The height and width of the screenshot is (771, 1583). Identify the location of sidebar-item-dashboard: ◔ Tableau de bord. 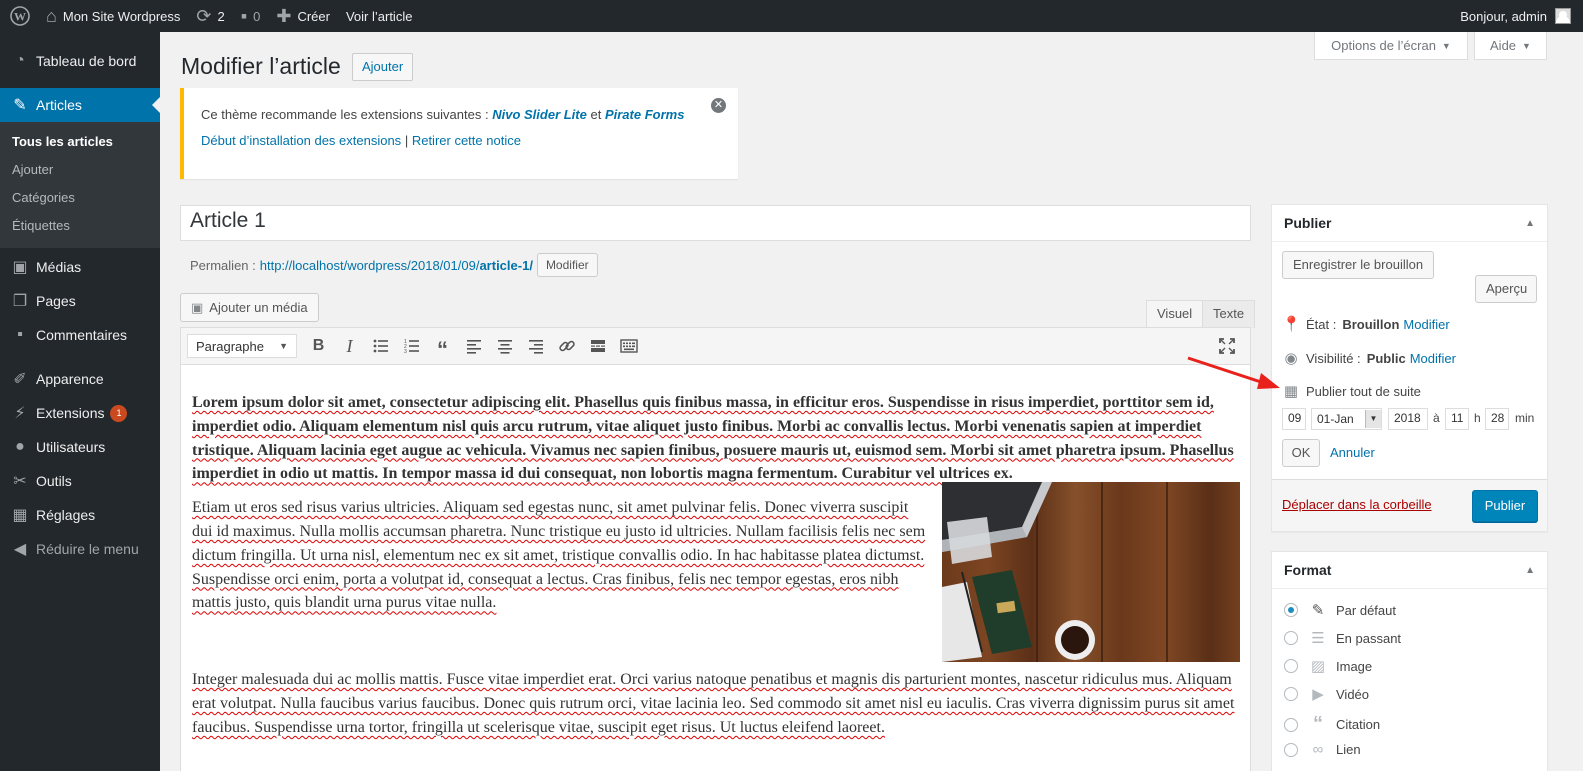
(80, 61).